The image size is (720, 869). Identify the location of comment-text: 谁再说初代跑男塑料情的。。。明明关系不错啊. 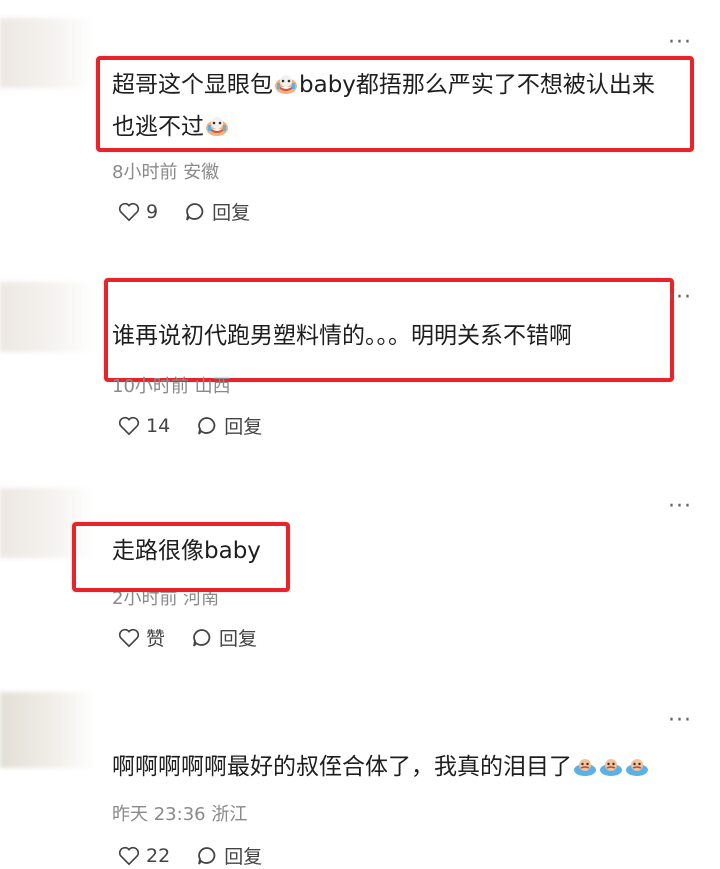
(342, 336).